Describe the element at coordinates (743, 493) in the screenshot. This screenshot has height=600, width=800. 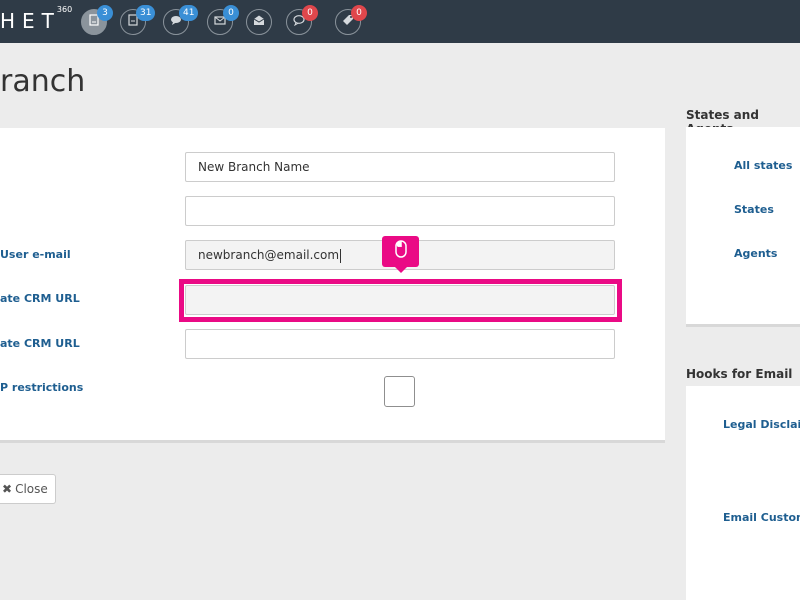
I see `hooks-email-panel: Legal Disclaim Email Custom` at that location.